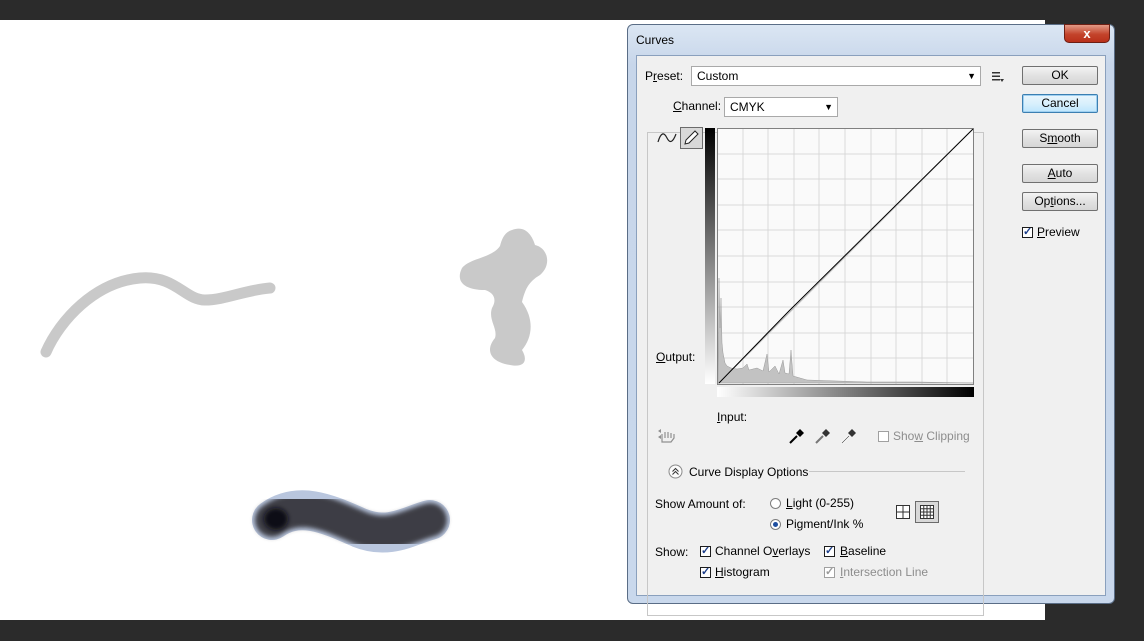  What do you see at coordinates (825, 524) in the screenshot?
I see `pigment-ink-radio-label: Pigment/Ink %` at bounding box center [825, 524].